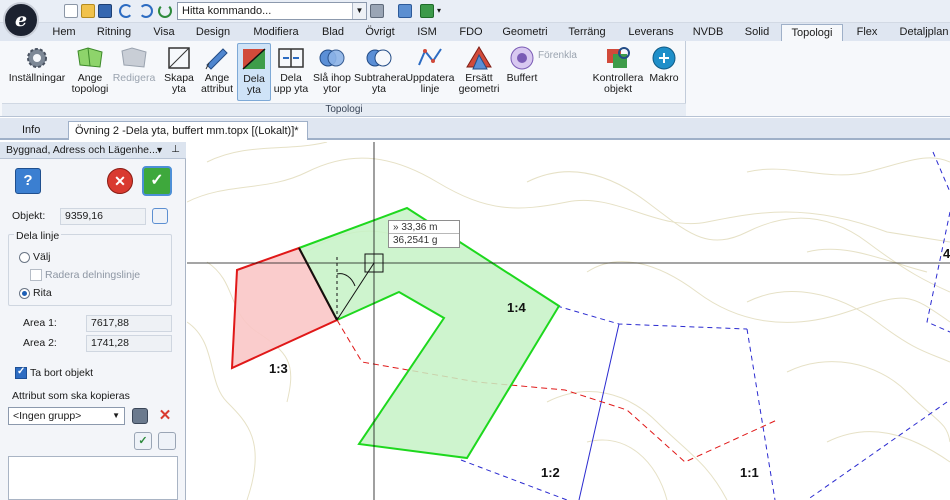 Image resolution: width=950 pixels, height=500 pixels. Describe the element at coordinates (41, 130) in the screenshot. I see `tab-info: Info` at that location.